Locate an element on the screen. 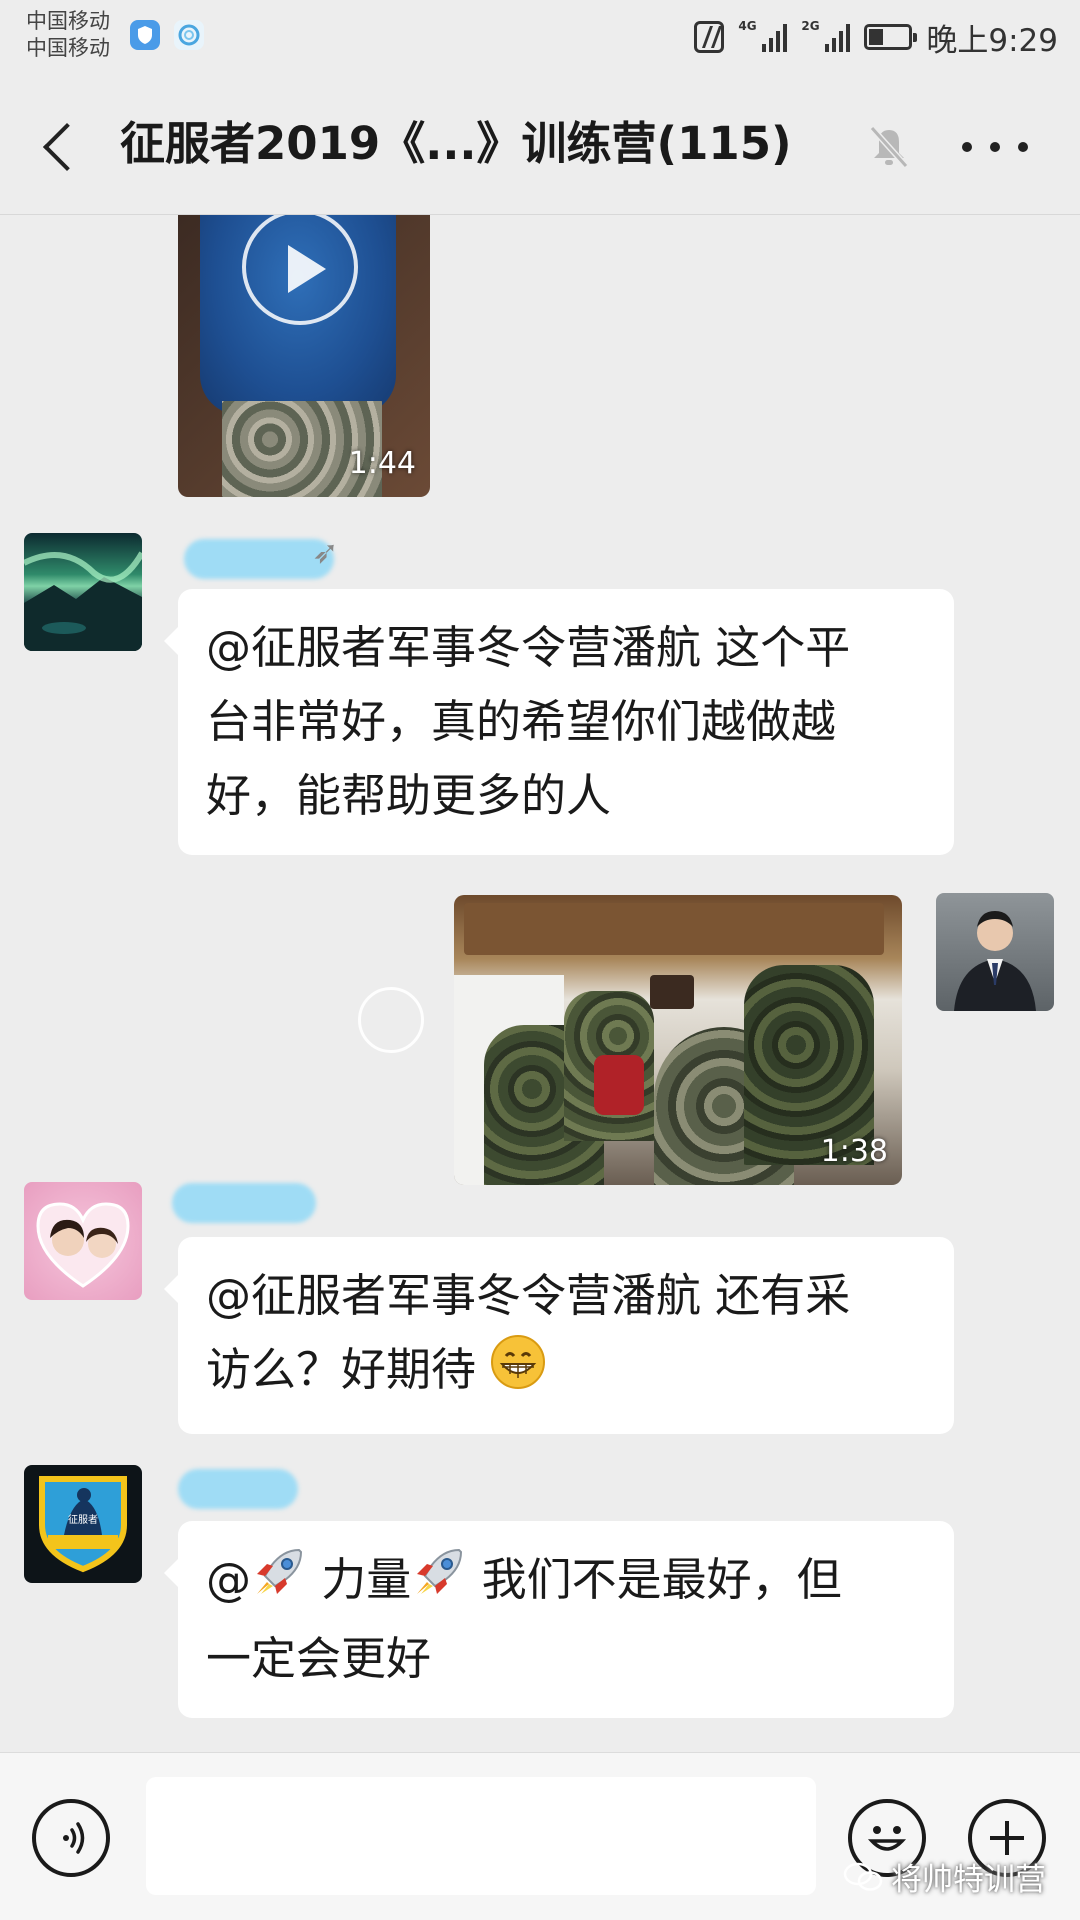  message-line: 一定会更好 is located at coordinates (319, 1658).